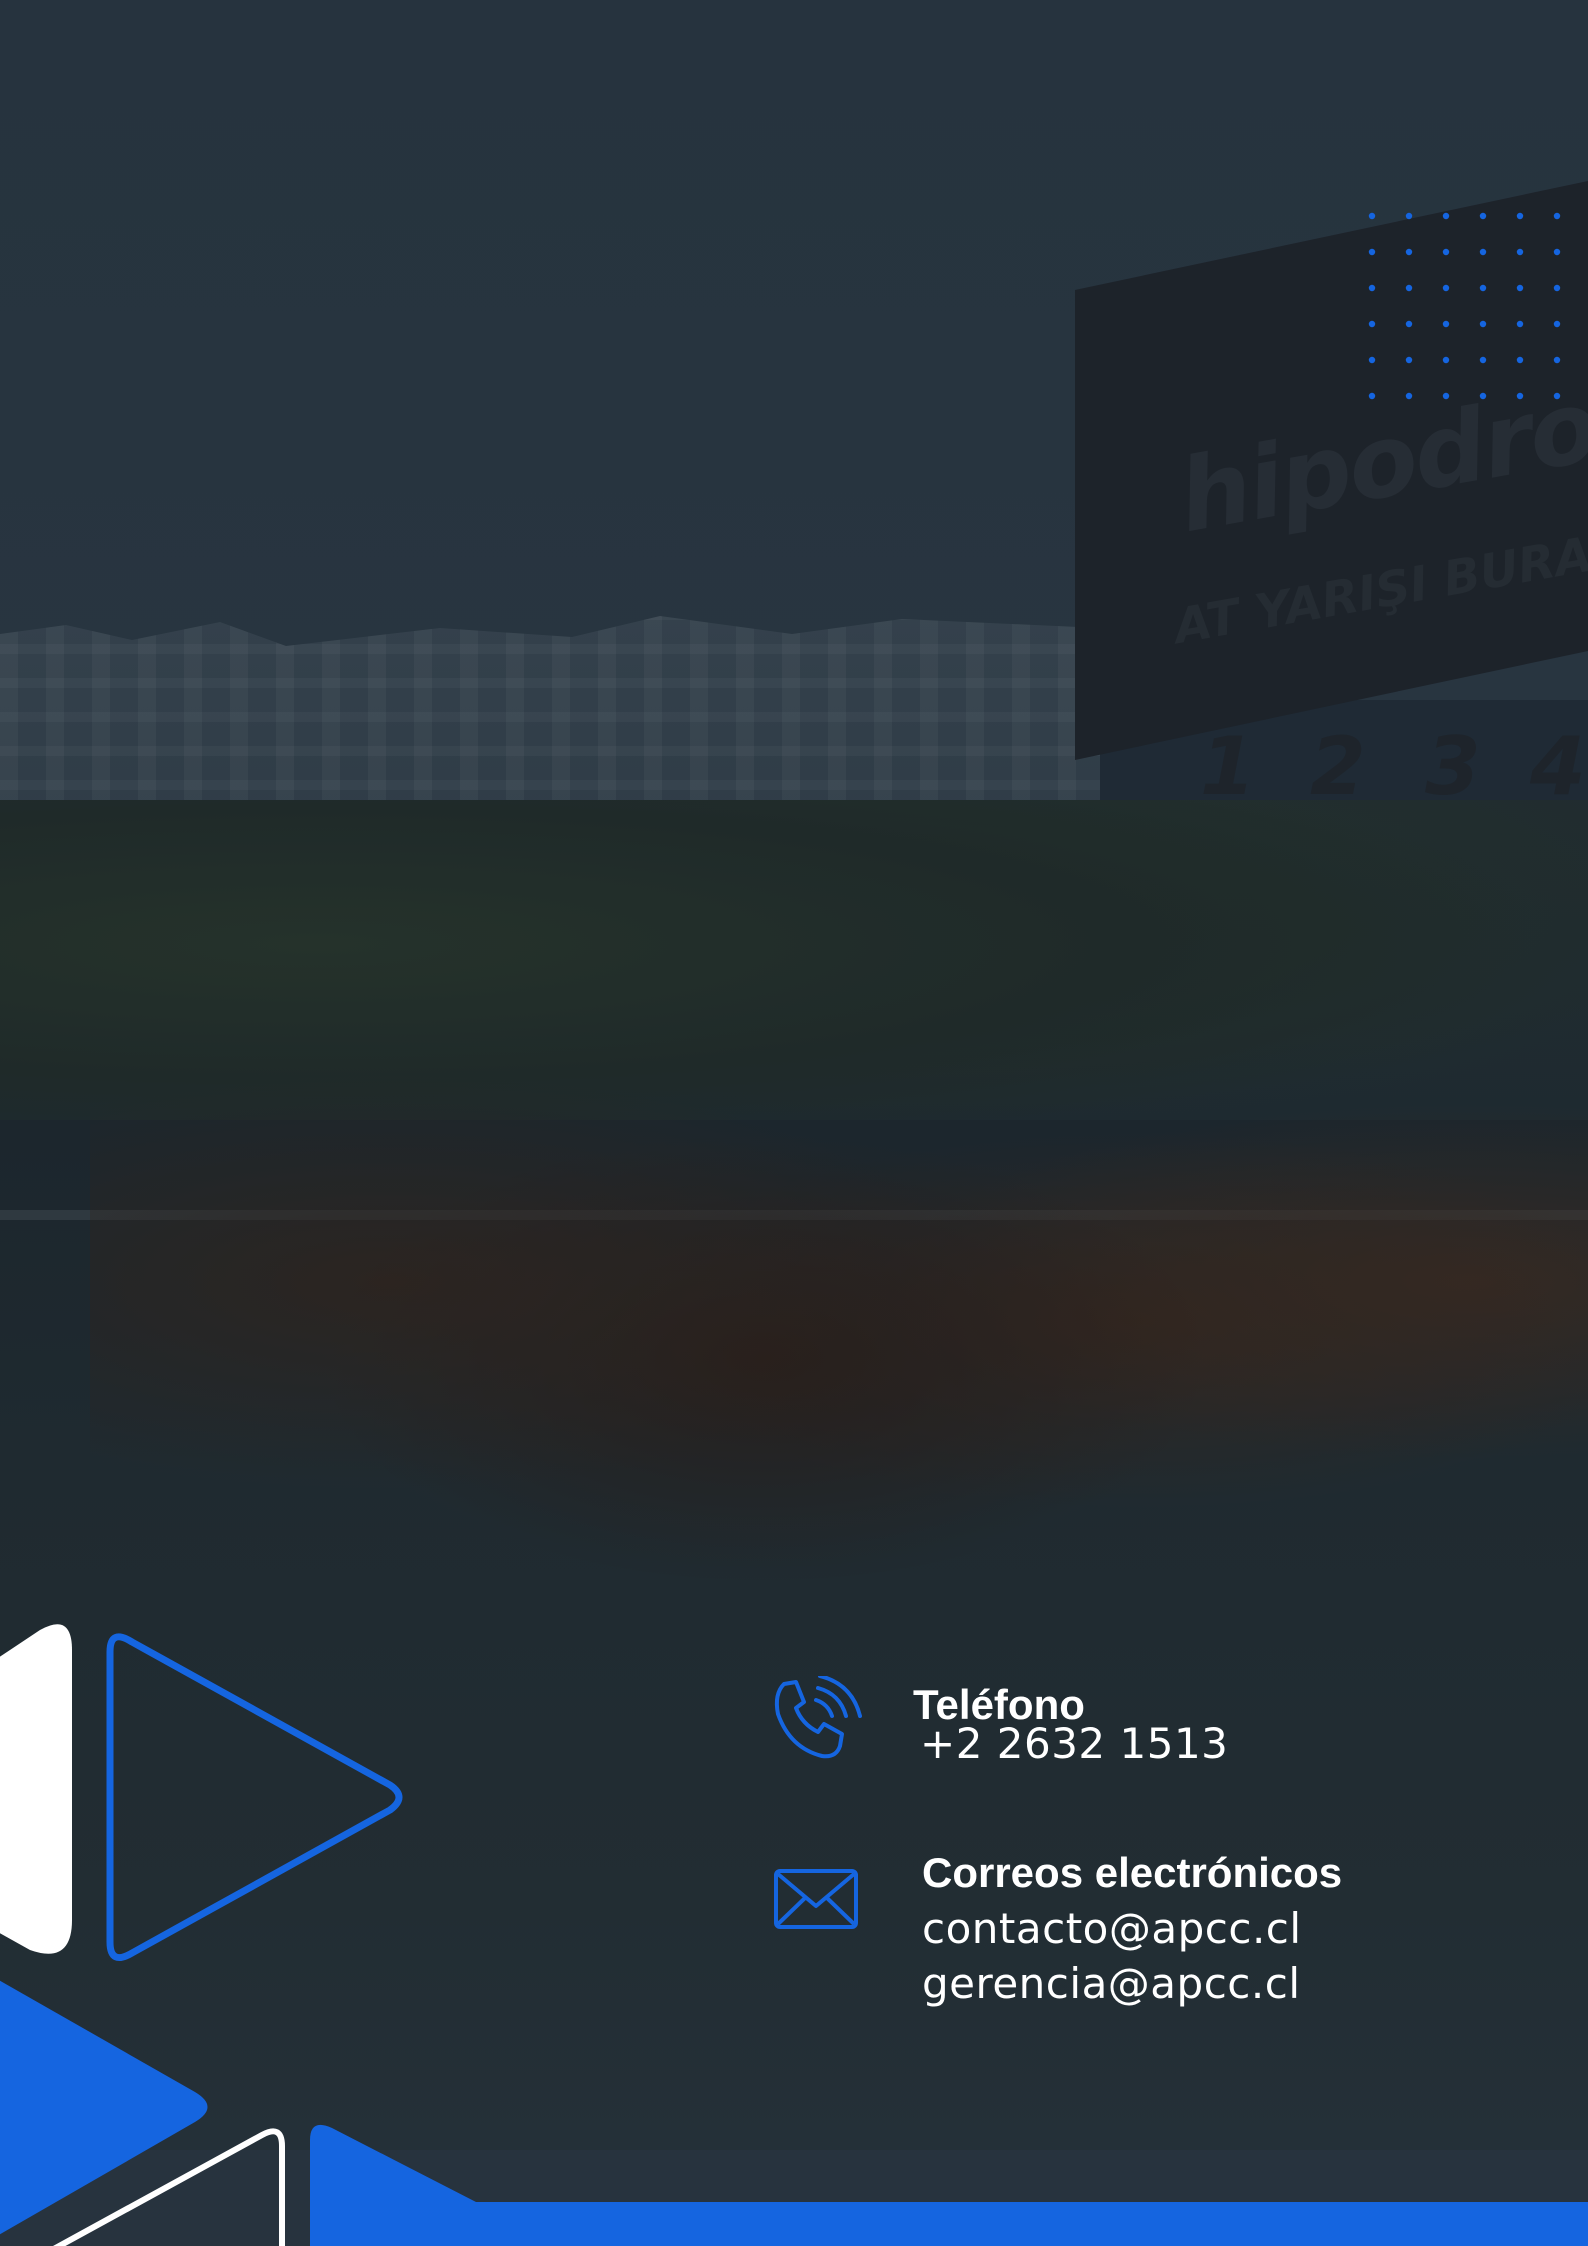 This screenshot has height=2246, width=1588. What do you see at coordinates (1111, 1984) in the screenshot?
I see `email-address-gerencia: gerencia@apcc.cl` at bounding box center [1111, 1984].